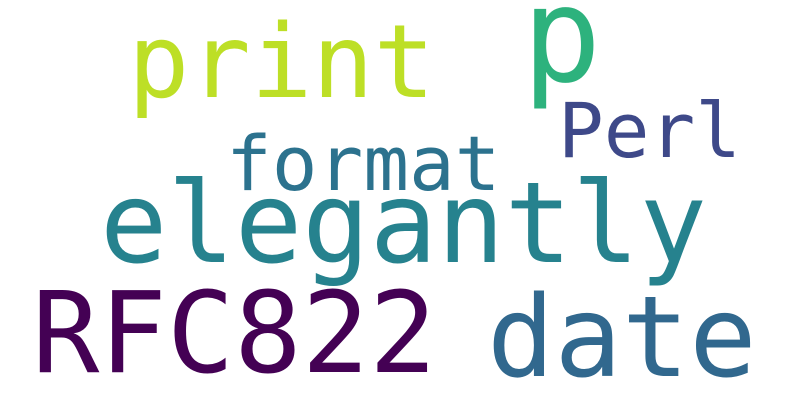  What do you see at coordinates (650, 130) in the screenshot?
I see `word-perl: Perl` at bounding box center [650, 130].